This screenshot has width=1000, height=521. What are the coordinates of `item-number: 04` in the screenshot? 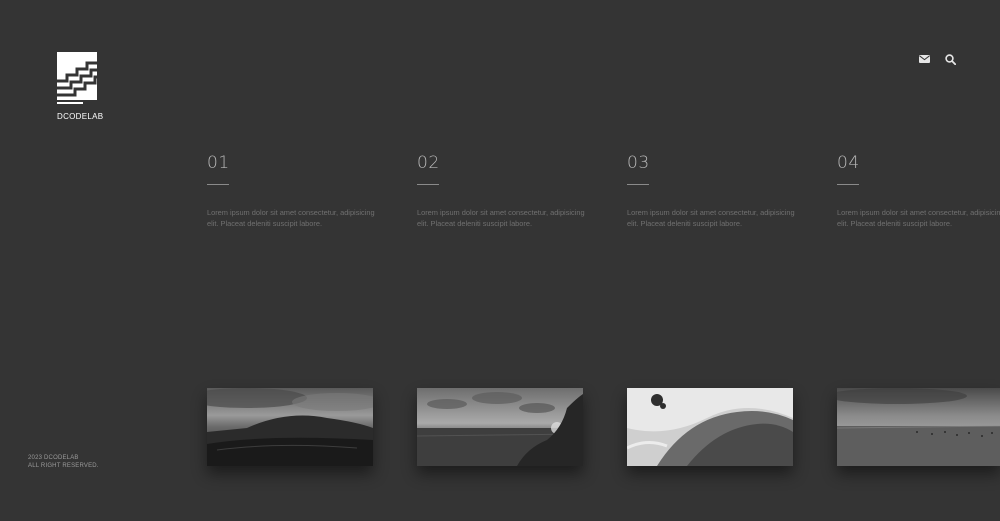 It's located at (848, 163).